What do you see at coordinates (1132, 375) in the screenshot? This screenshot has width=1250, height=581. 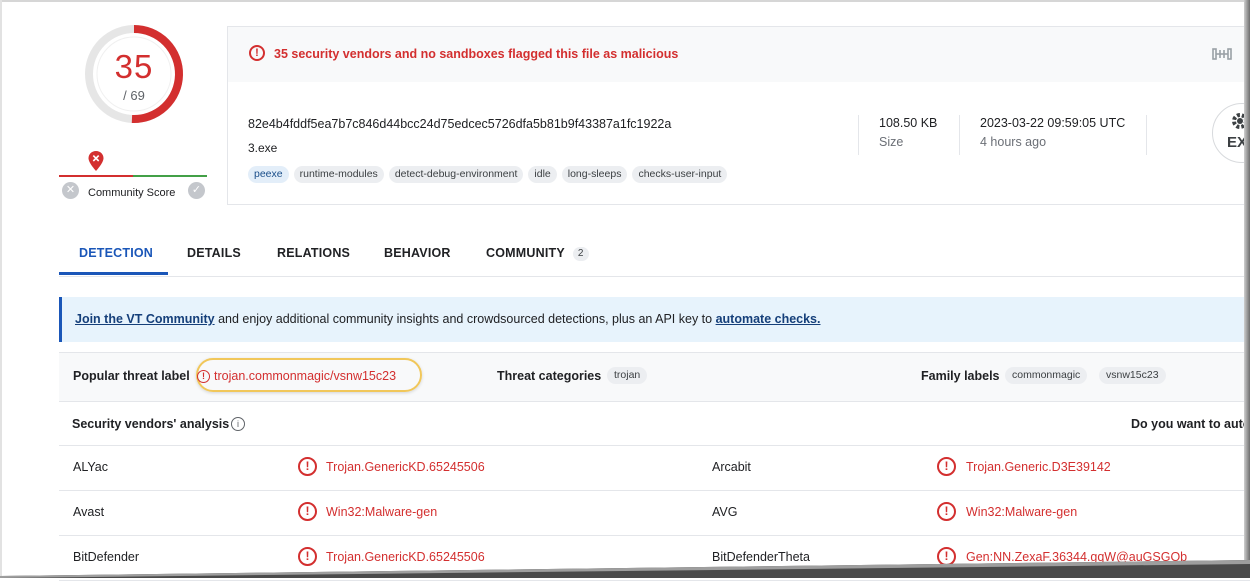 I see `family-label-chip: vsnw15c23` at bounding box center [1132, 375].